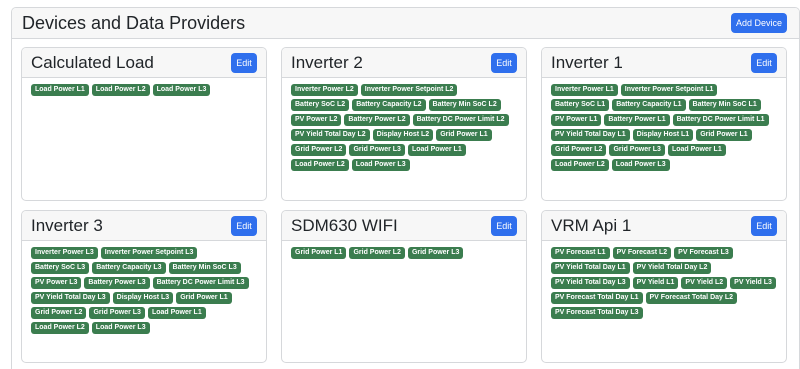 The width and height of the screenshot is (800, 369). What do you see at coordinates (591, 225) in the screenshot?
I see `device-name: VRM Api 1` at bounding box center [591, 225].